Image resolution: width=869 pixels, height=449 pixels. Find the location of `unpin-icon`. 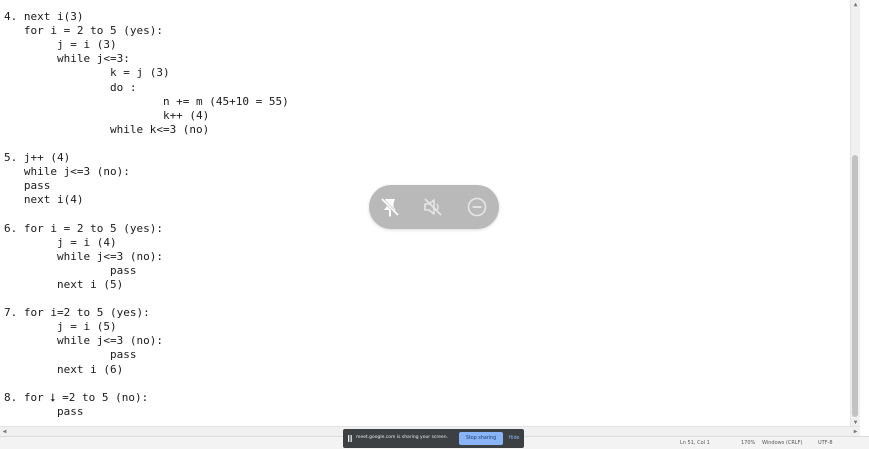

unpin-icon is located at coordinates (390, 207).